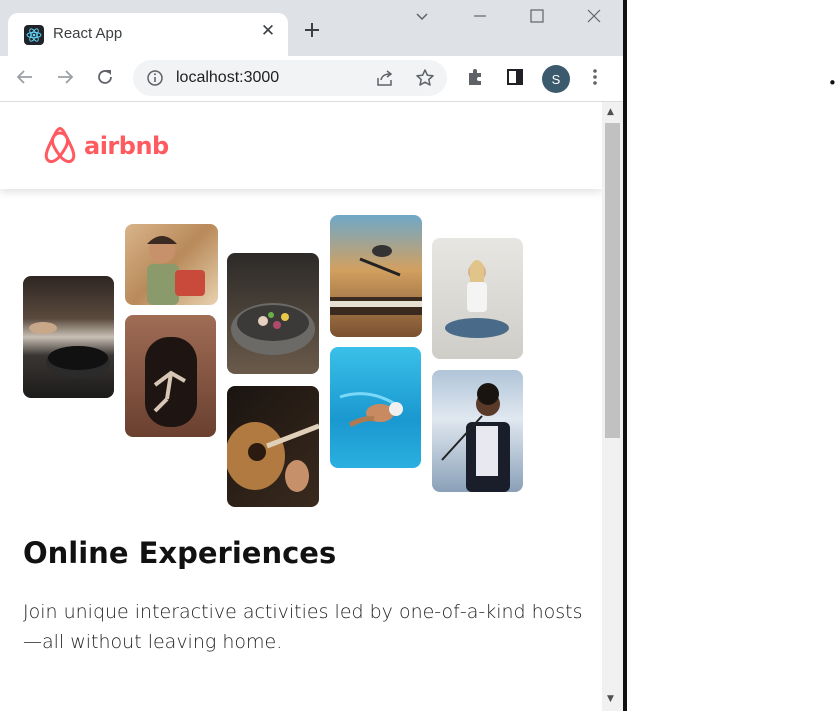 The width and height of the screenshot is (835, 711). Describe the element at coordinates (425, 80) in the screenshot. I see `bookmark-star-icon` at that location.